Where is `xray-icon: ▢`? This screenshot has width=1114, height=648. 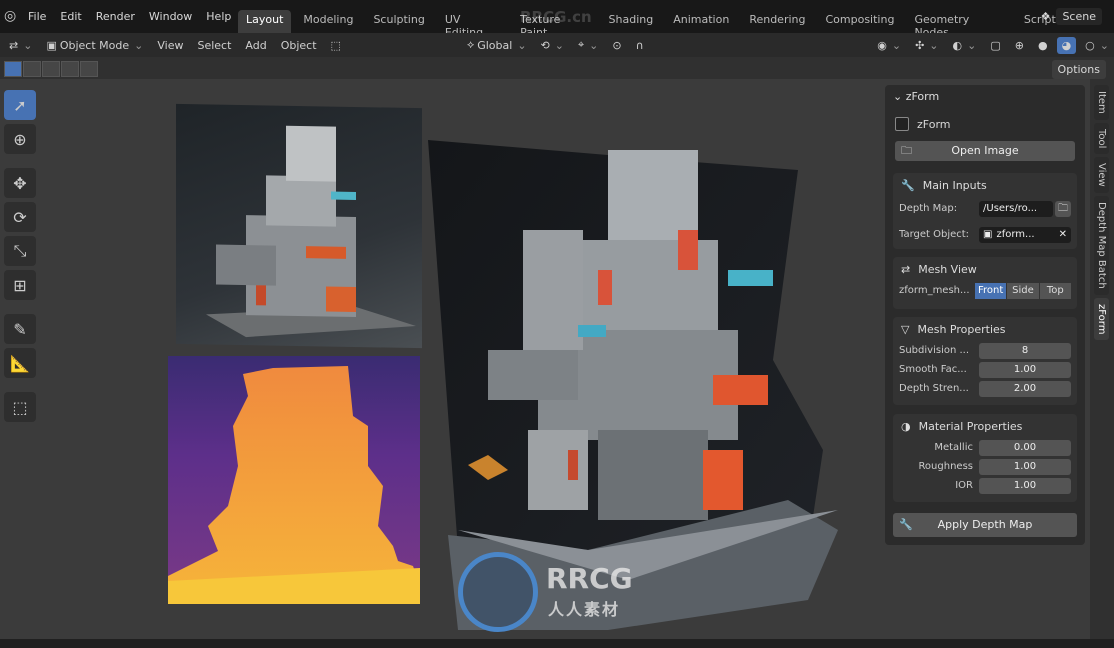 xray-icon: ▢ is located at coordinates (995, 45).